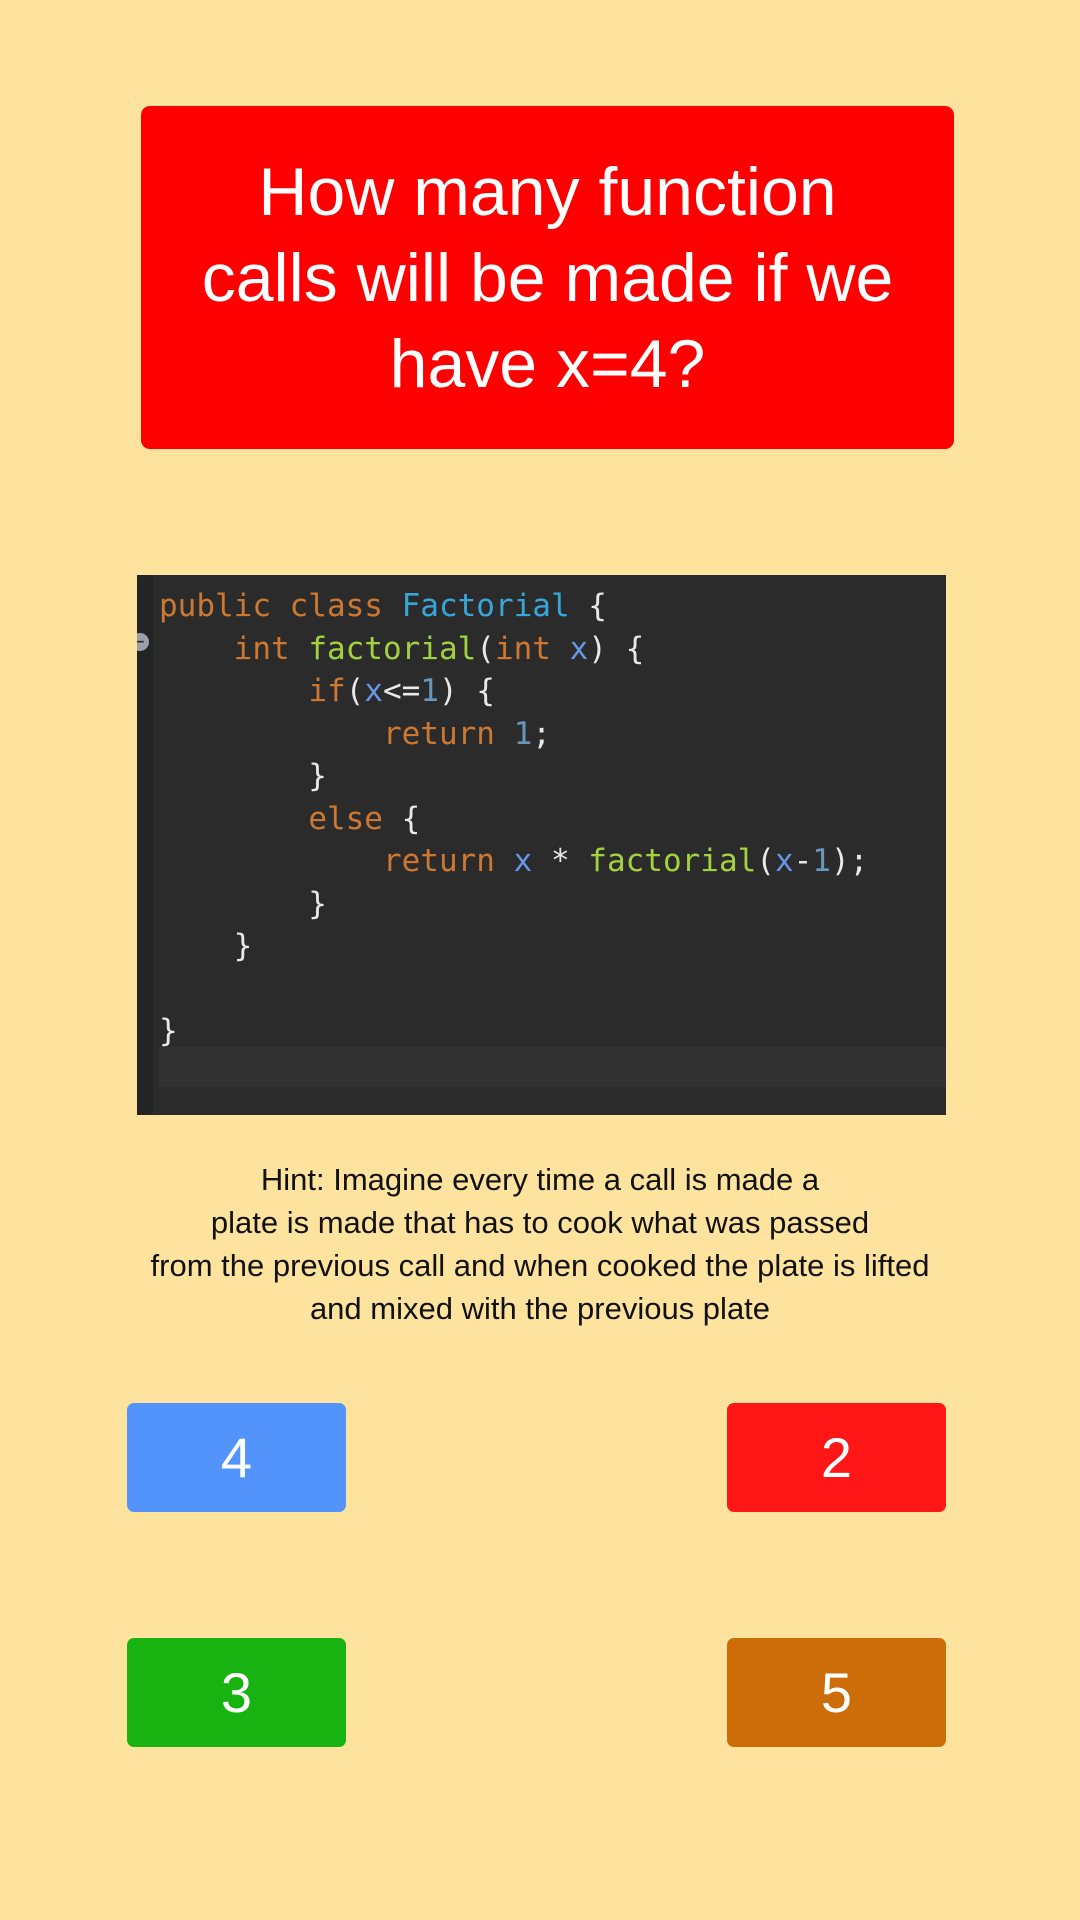 The image size is (1080, 1920). What do you see at coordinates (345, 818) in the screenshot?
I see `code-token: else` at bounding box center [345, 818].